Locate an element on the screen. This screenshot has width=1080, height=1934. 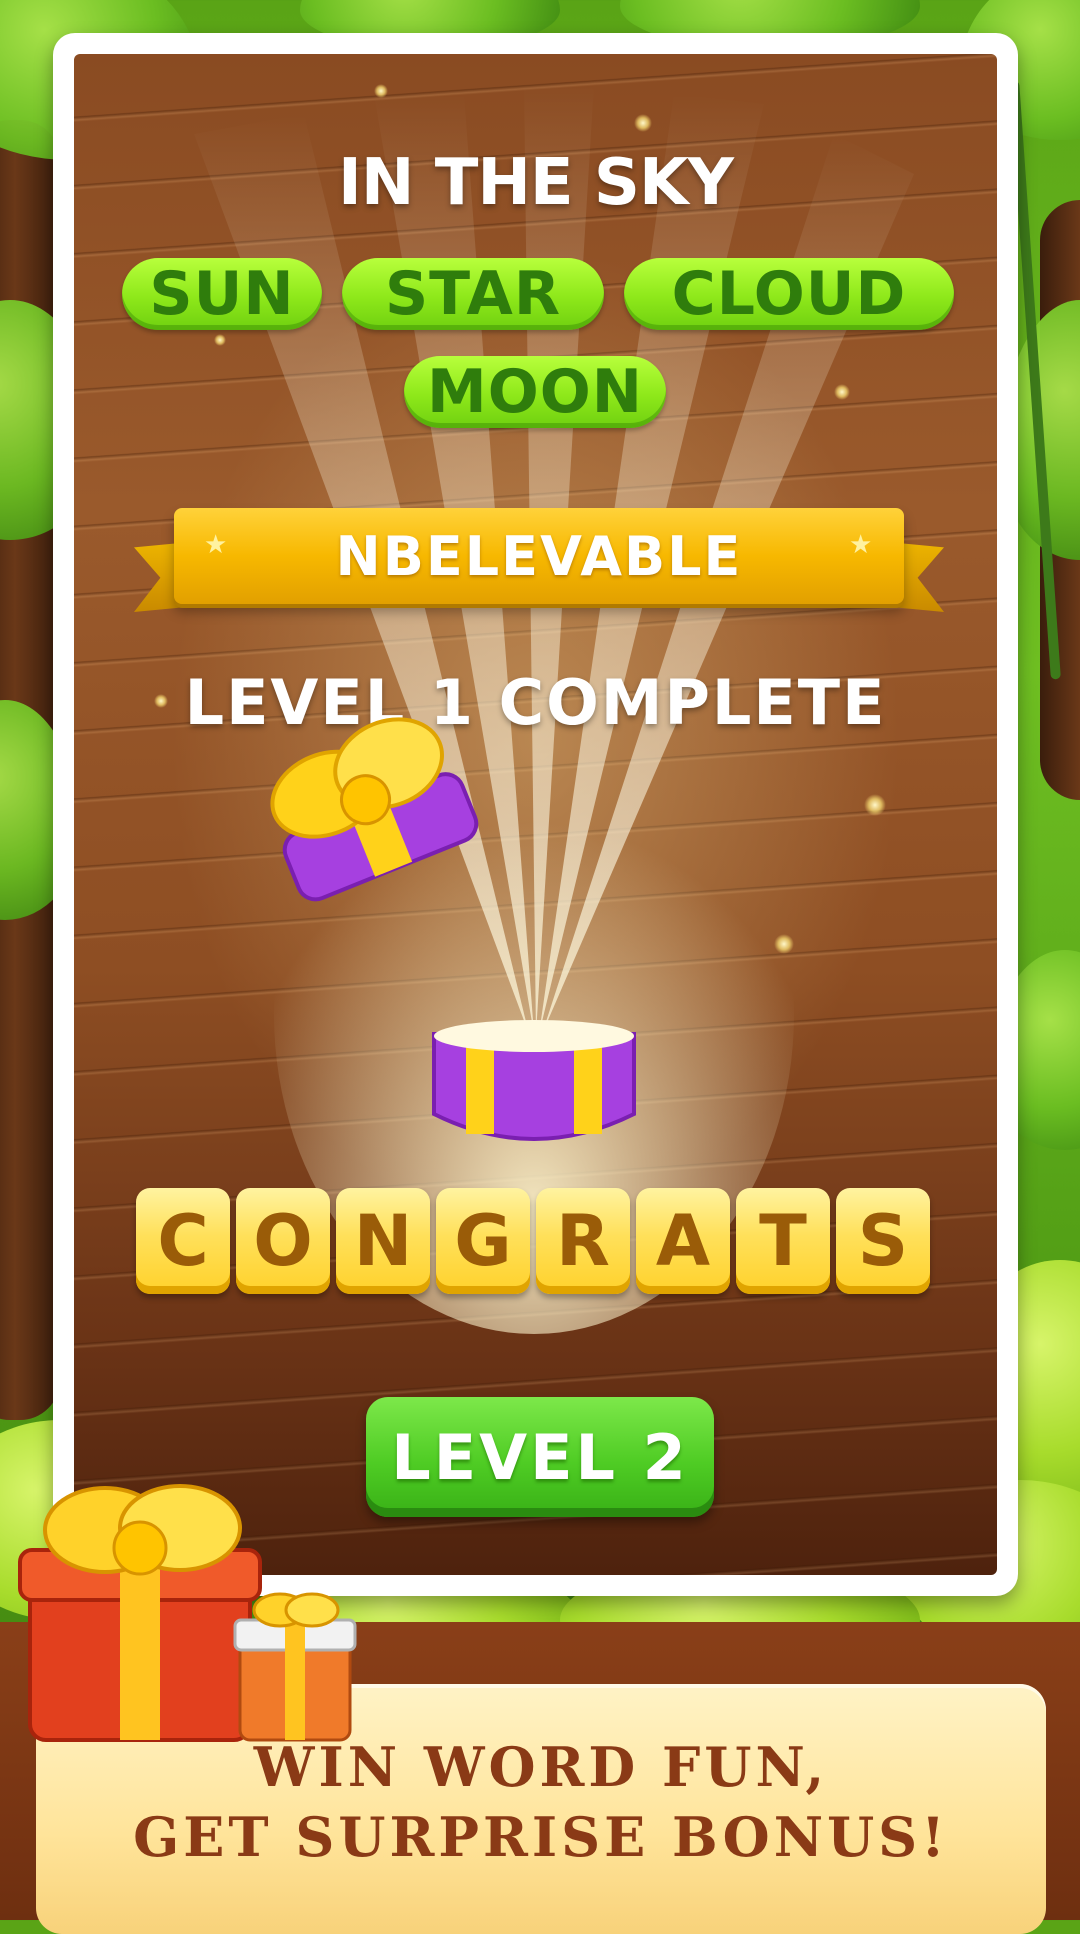
praise-ribbon: NBELEVABLE ★ ★ is located at coordinates (539, 559).